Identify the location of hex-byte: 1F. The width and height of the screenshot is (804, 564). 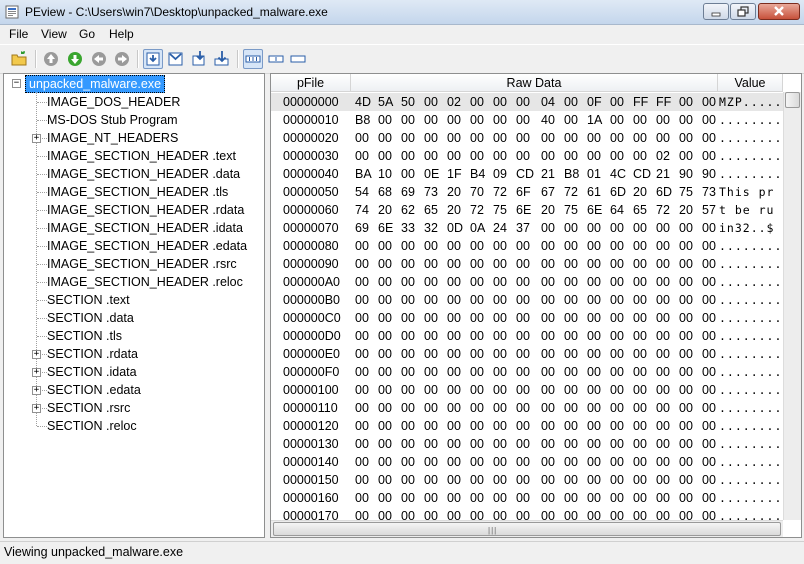
(457, 174).